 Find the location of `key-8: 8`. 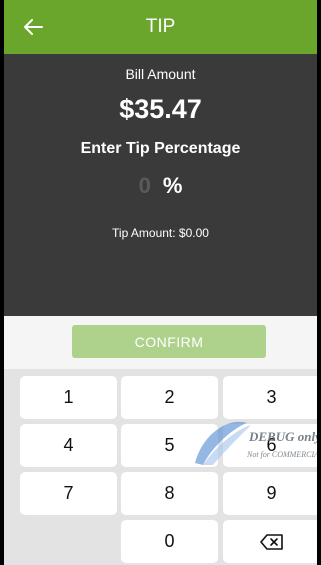

key-8: 8 is located at coordinates (169, 493).